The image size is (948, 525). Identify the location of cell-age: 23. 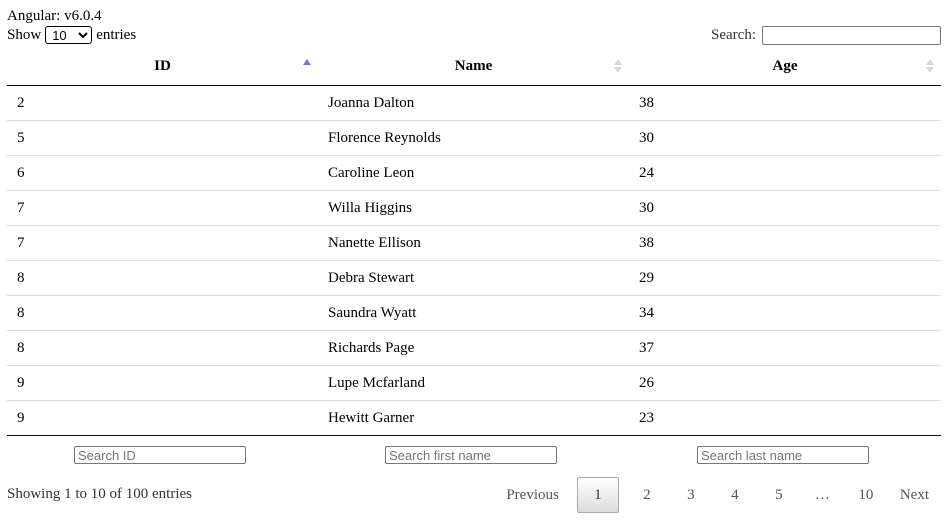
(785, 418).